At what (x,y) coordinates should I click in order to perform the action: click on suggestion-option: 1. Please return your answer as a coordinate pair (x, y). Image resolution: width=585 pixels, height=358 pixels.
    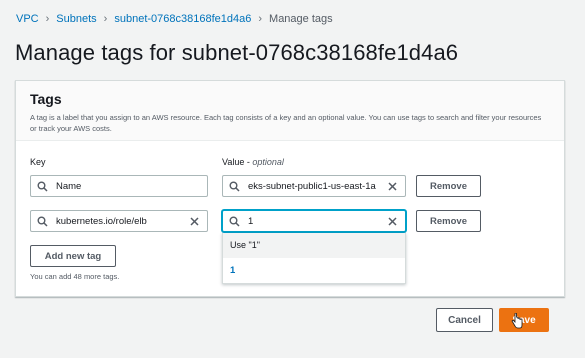
    Looking at the image, I should click on (314, 271).